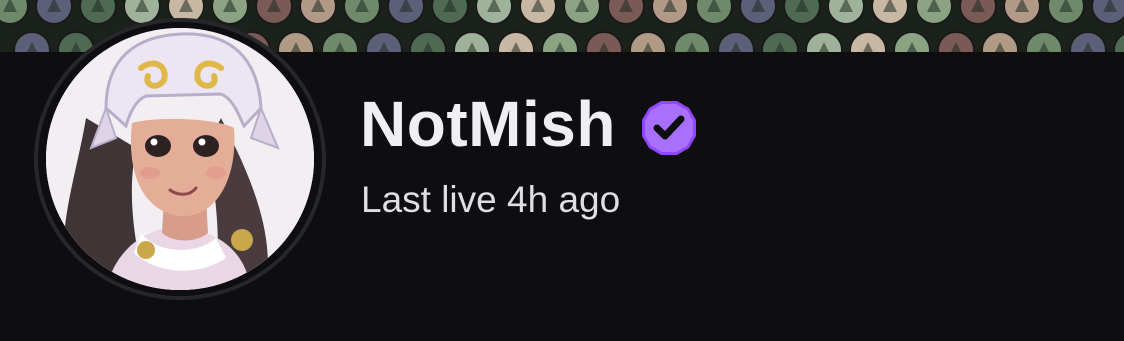  I want to click on channel-name-row: NotMish, so click(529, 124).